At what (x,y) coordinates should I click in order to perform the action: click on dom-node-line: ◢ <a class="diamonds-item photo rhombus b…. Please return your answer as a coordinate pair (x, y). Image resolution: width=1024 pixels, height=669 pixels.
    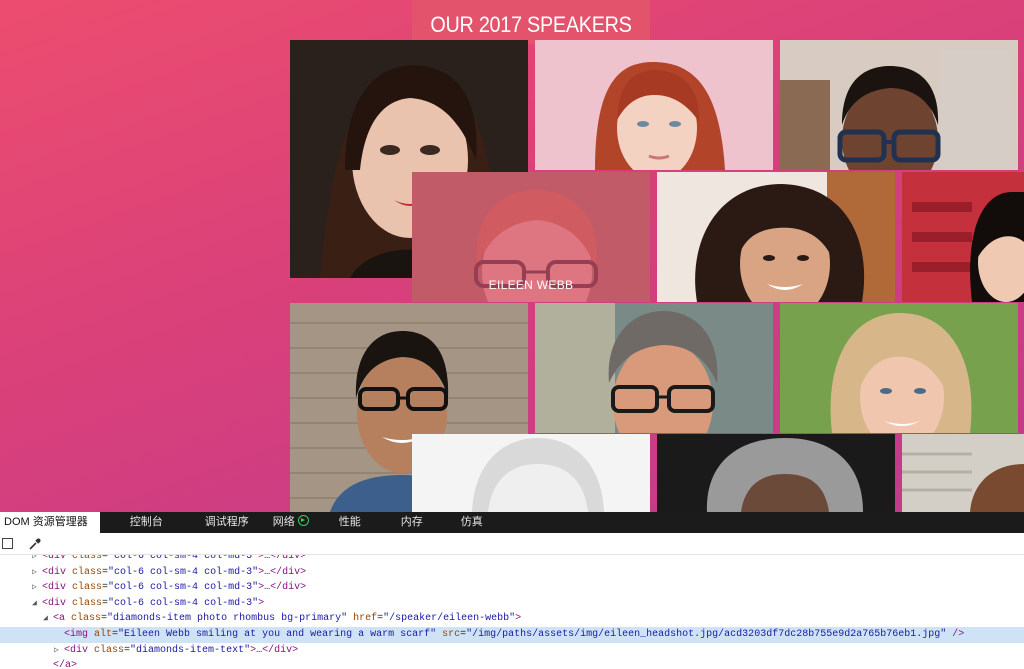
    Looking at the image, I should click on (512, 619).